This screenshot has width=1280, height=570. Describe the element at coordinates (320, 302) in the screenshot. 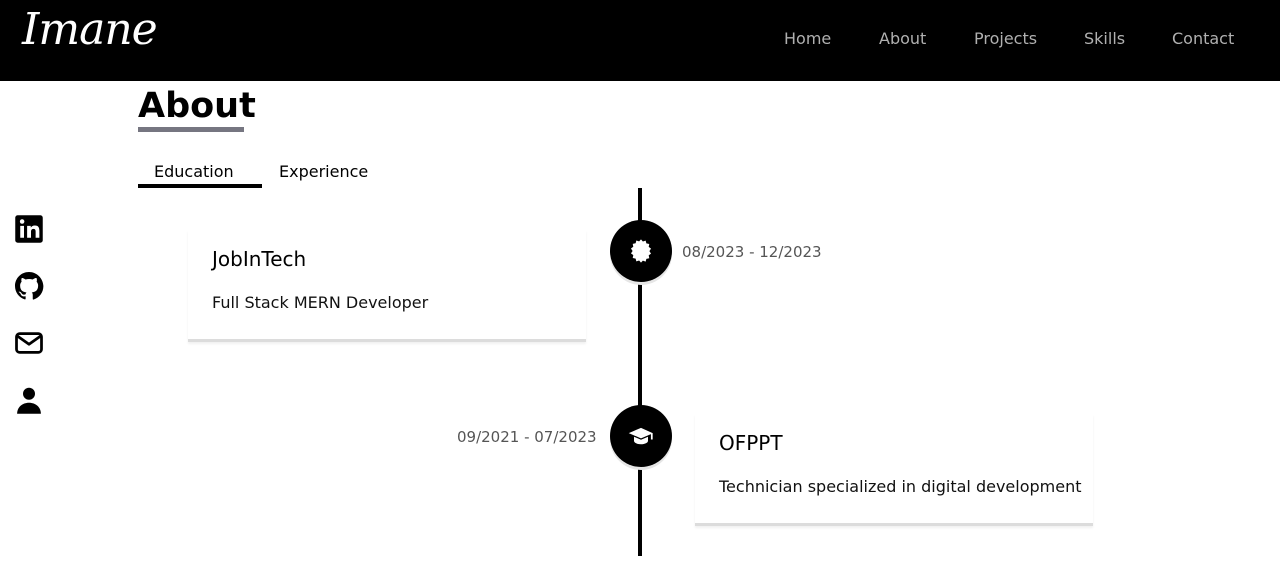

I see `card-subtitle: Full Stack MERN Developer` at that location.